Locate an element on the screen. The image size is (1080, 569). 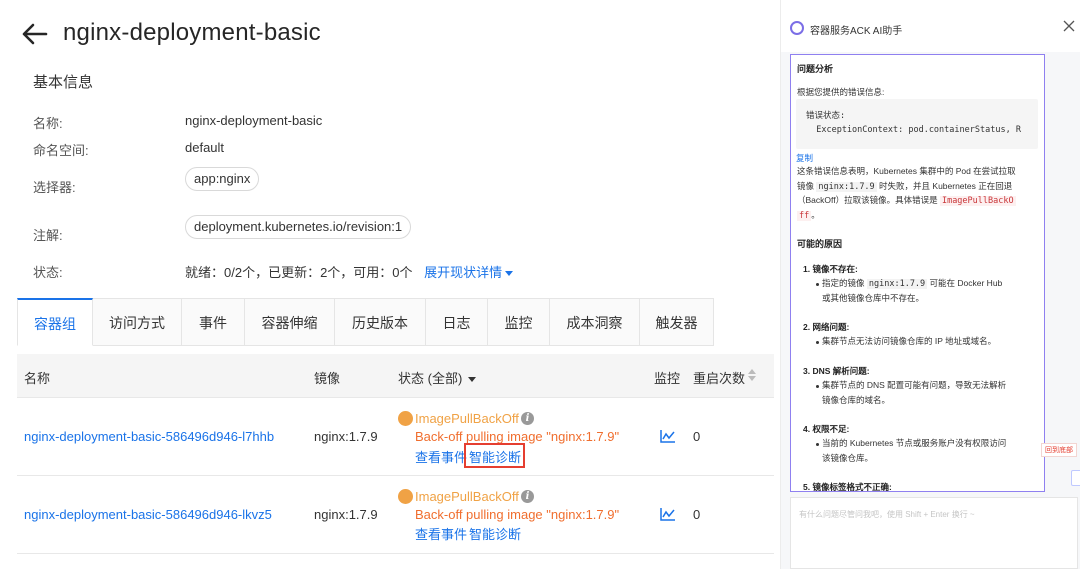
section-title-basic-info: 基本信息 is located at coordinates (63, 82).